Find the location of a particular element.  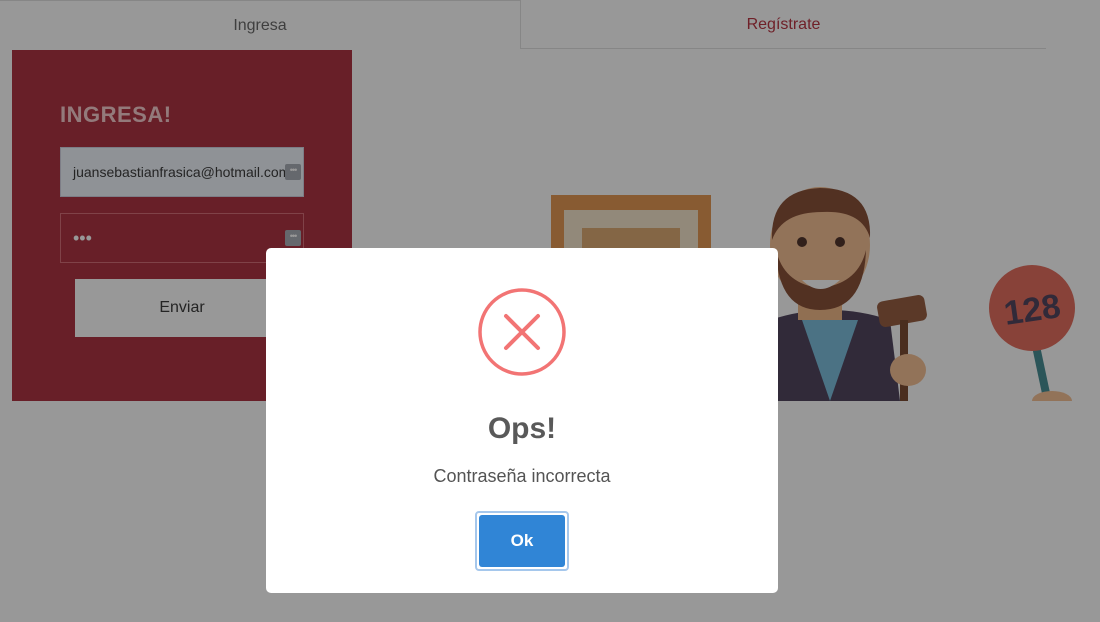

dialog-message: Contraseña incorrecta is located at coordinates (522, 476).